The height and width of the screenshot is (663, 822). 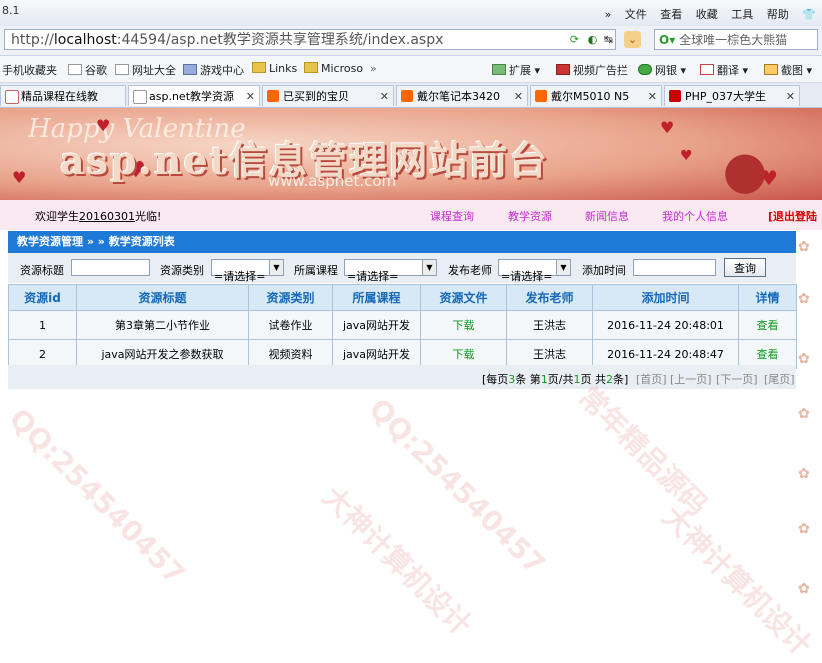 What do you see at coordinates (621, 379) in the screenshot?
I see `pager-text: 条]` at bounding box center [621, 379].